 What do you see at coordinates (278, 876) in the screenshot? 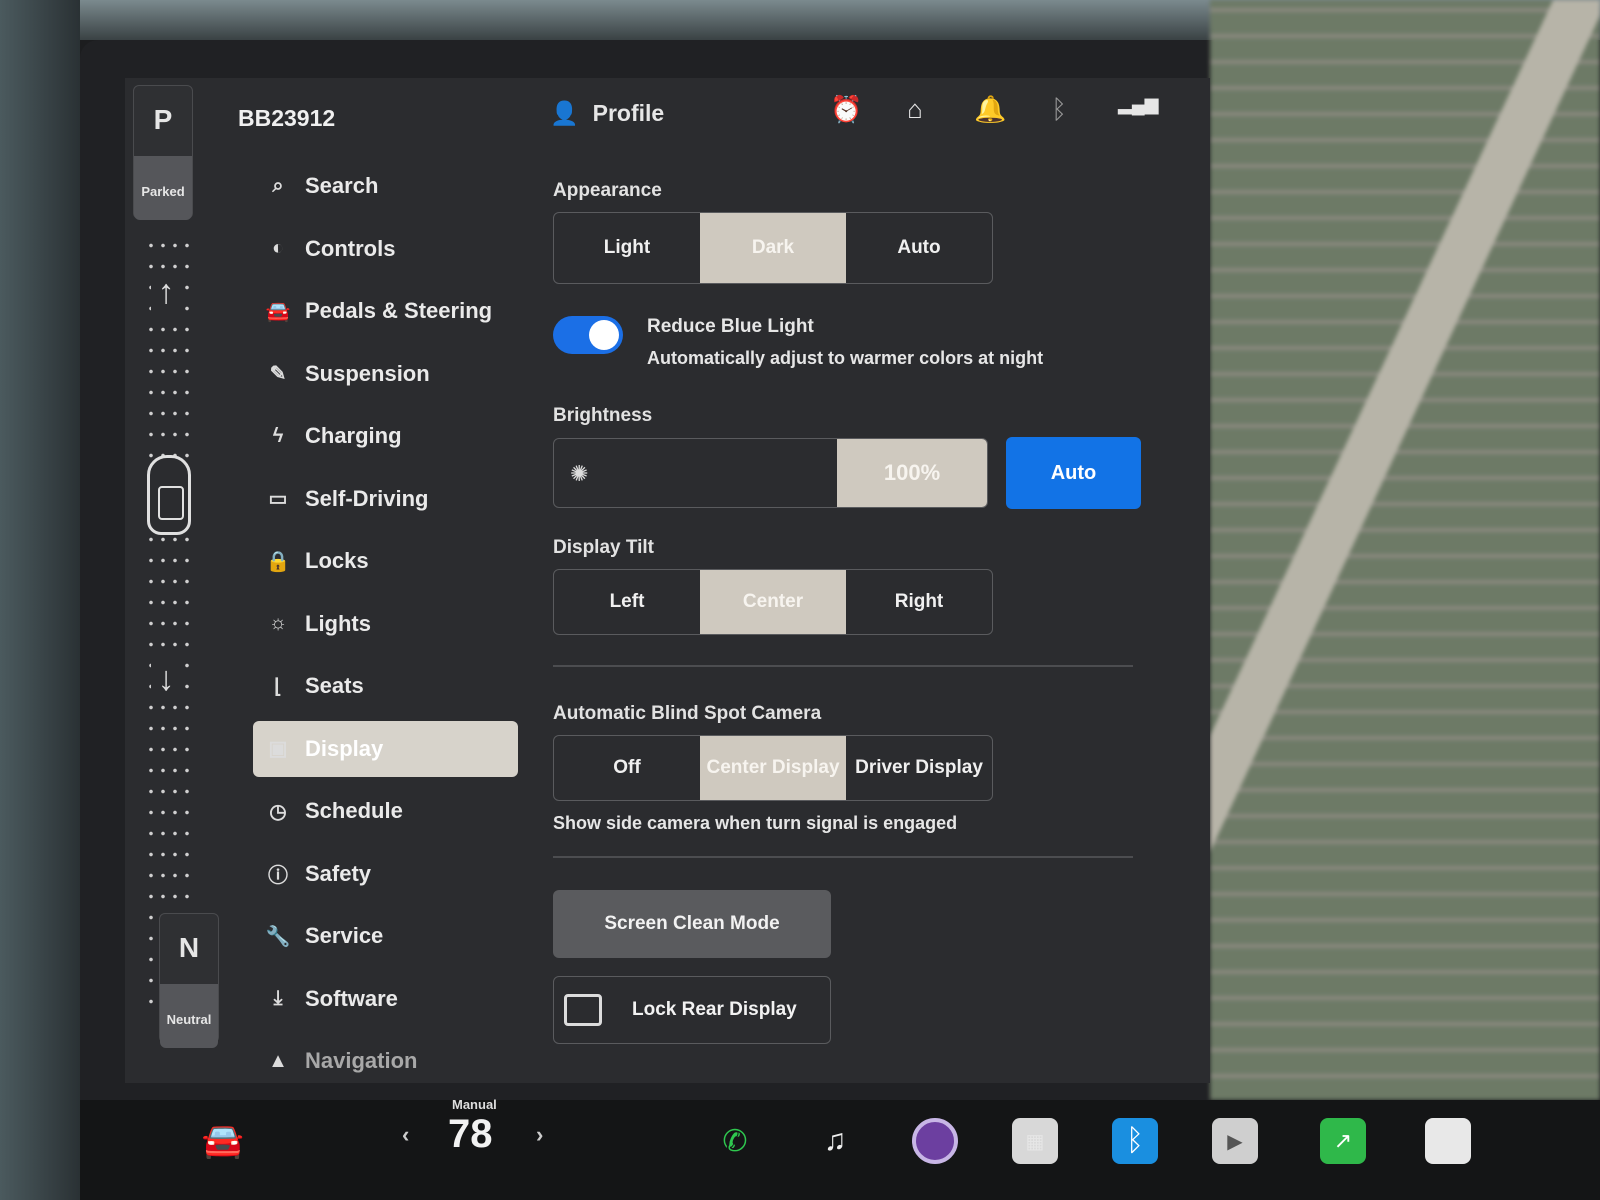
I see `alert-icon: ⓘ` at bounding box center [278, 876].